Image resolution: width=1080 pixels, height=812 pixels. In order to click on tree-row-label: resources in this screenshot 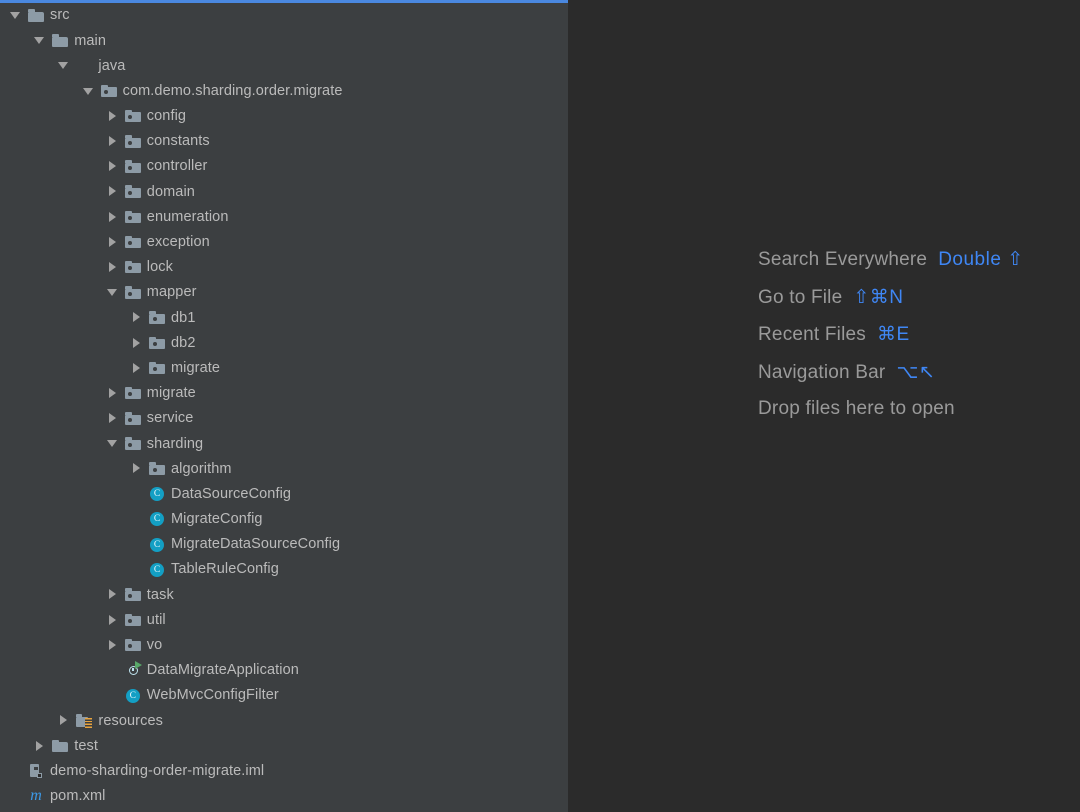, I will do `click(130, 720)`.